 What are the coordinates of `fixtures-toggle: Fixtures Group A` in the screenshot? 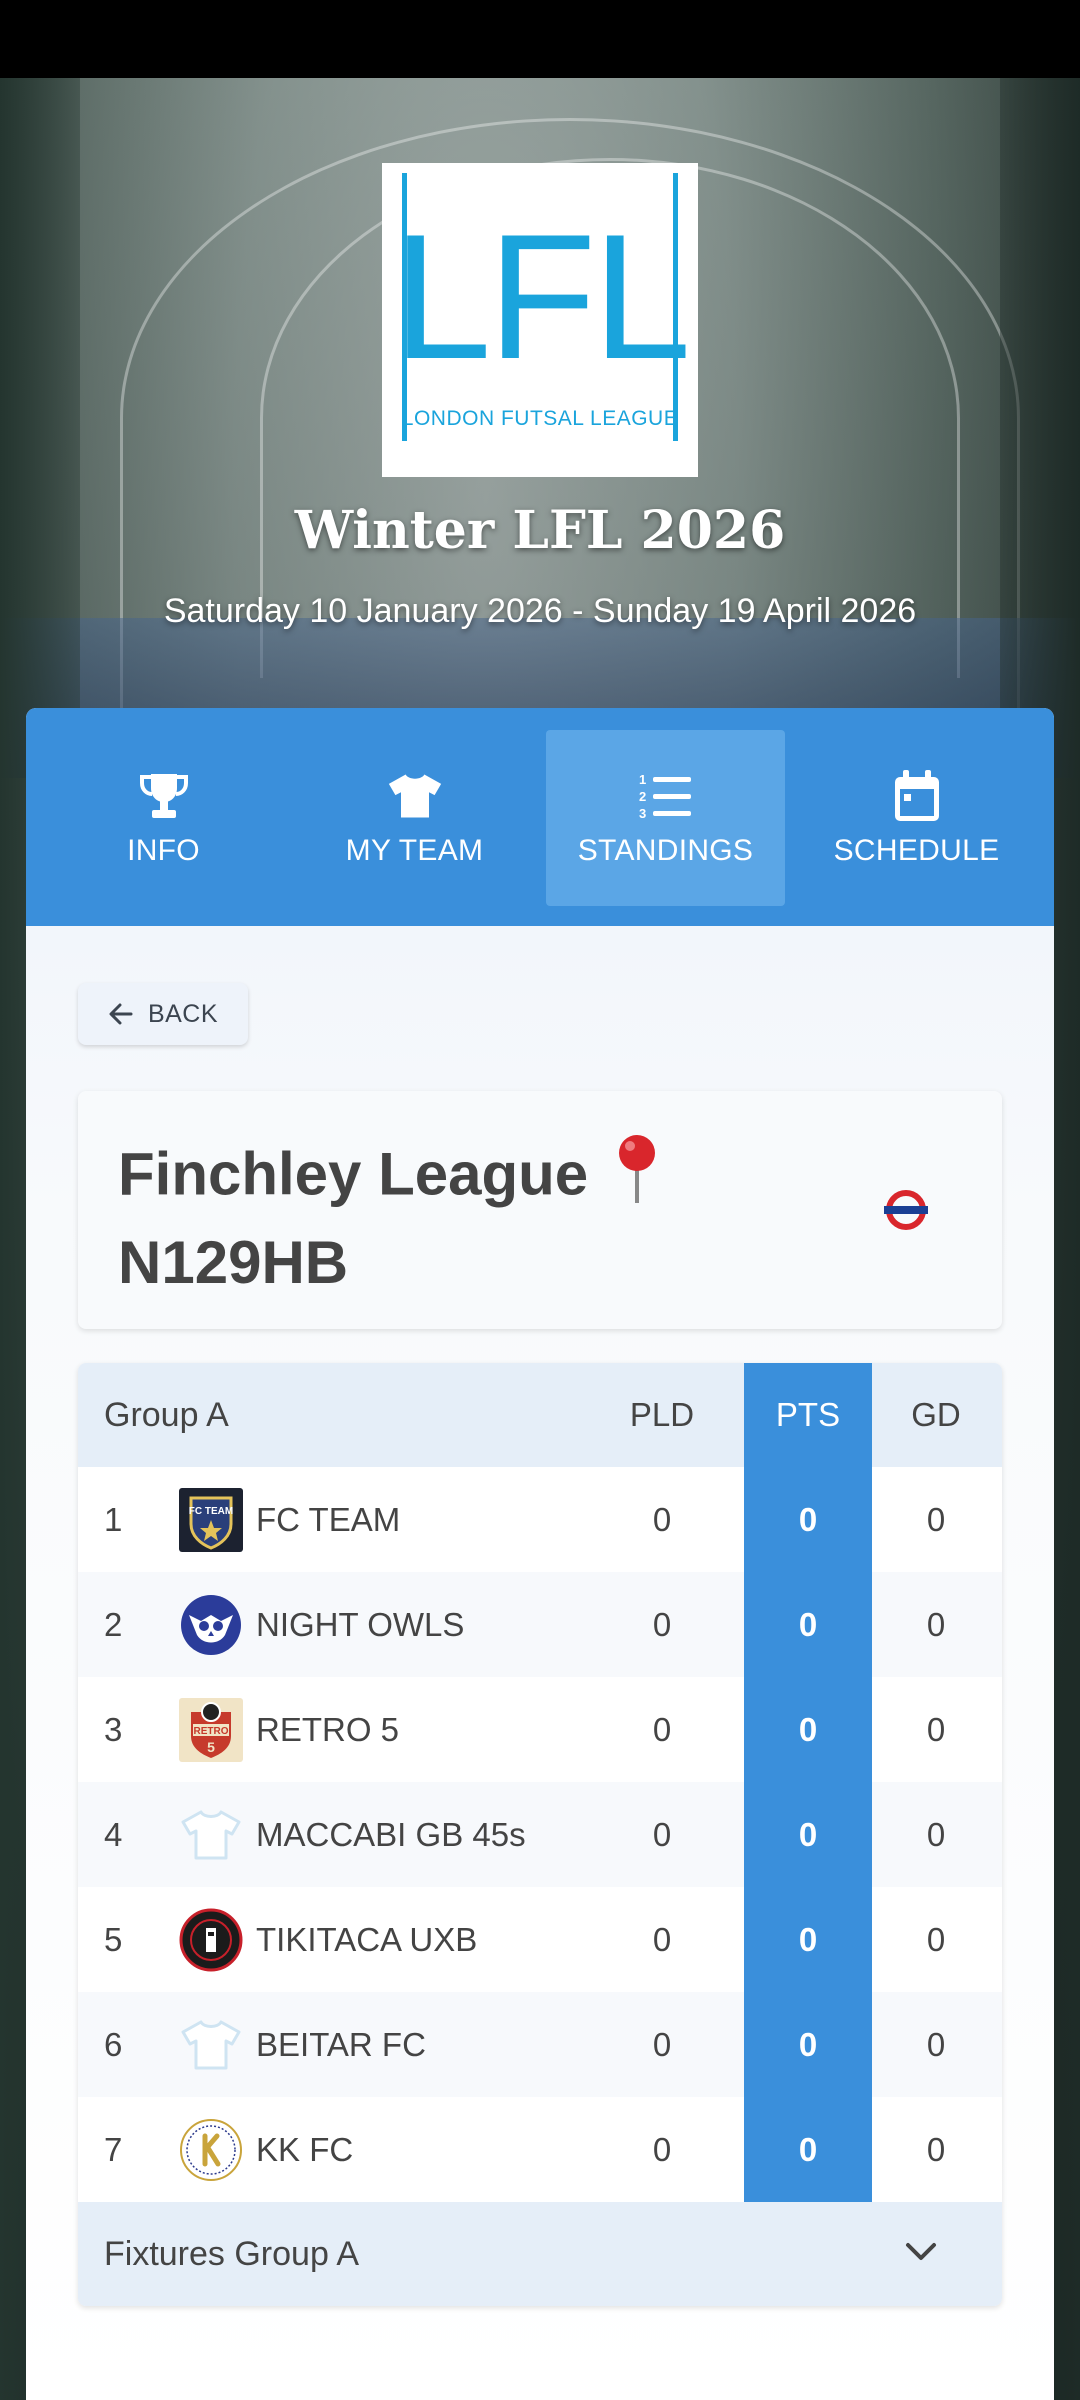 It's located at (540, 2254).